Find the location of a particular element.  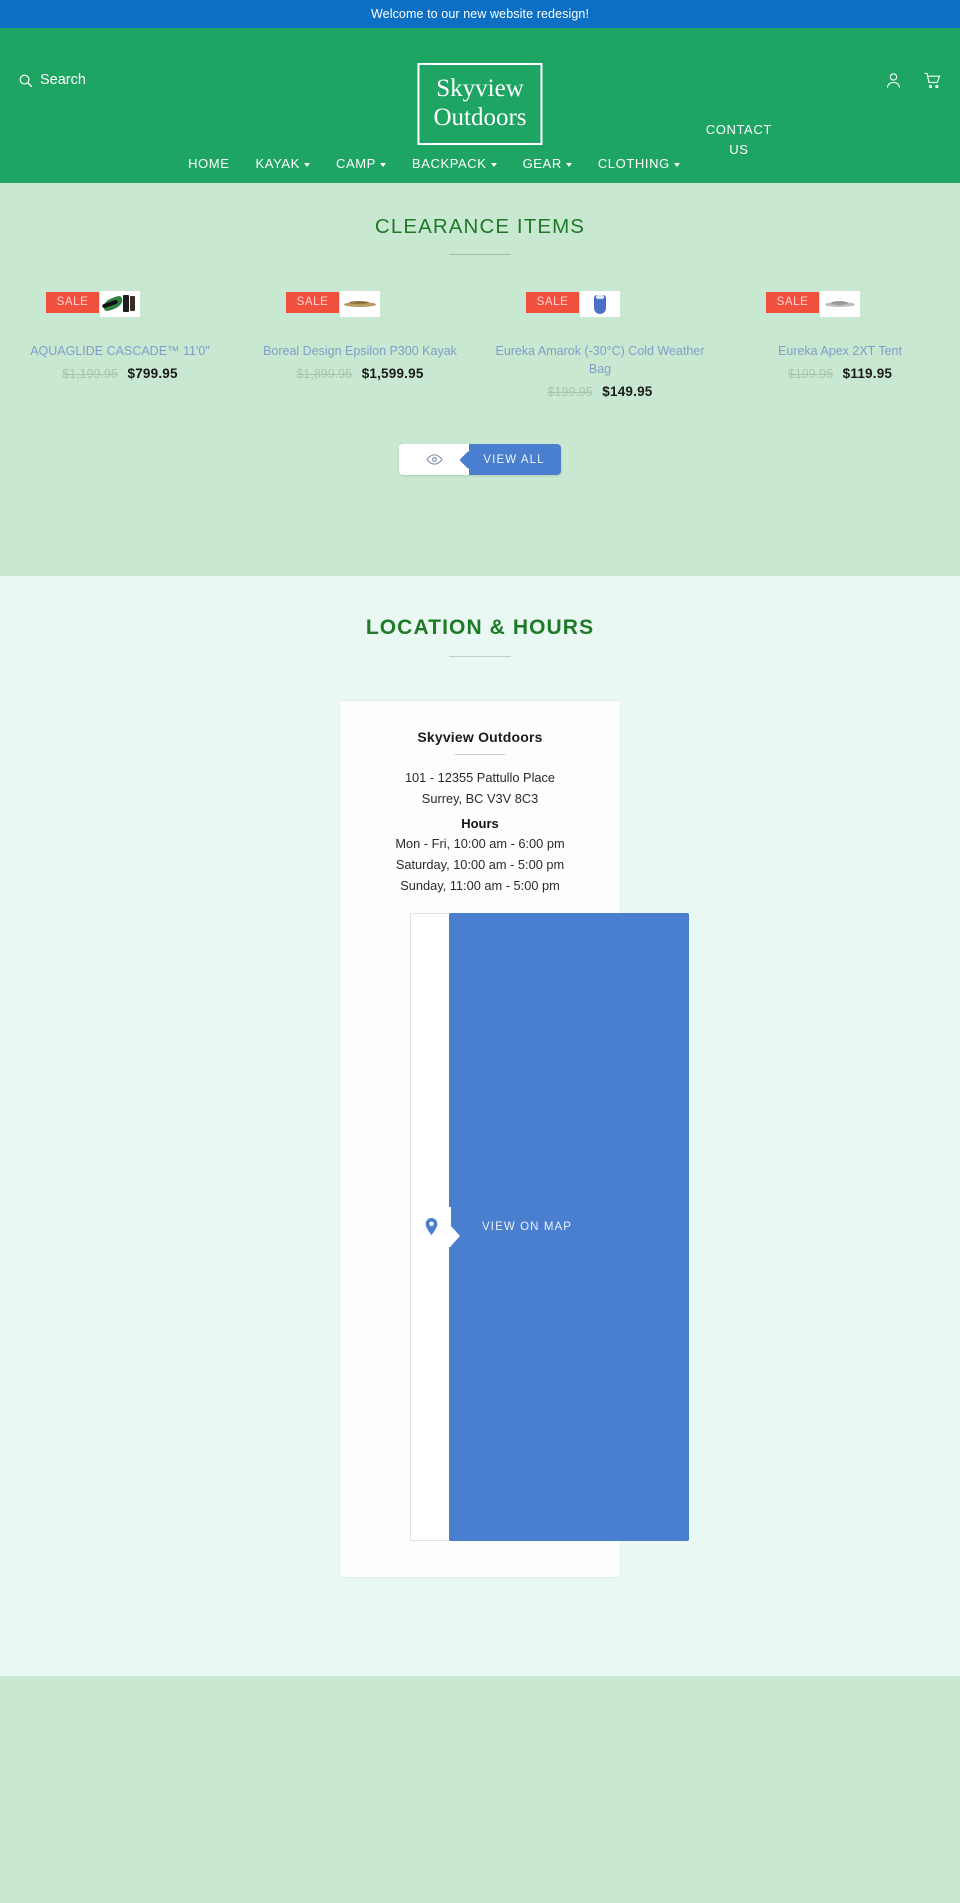

view-on-map-button: VIEW ON MAP is located at coordinates (492, 1226).